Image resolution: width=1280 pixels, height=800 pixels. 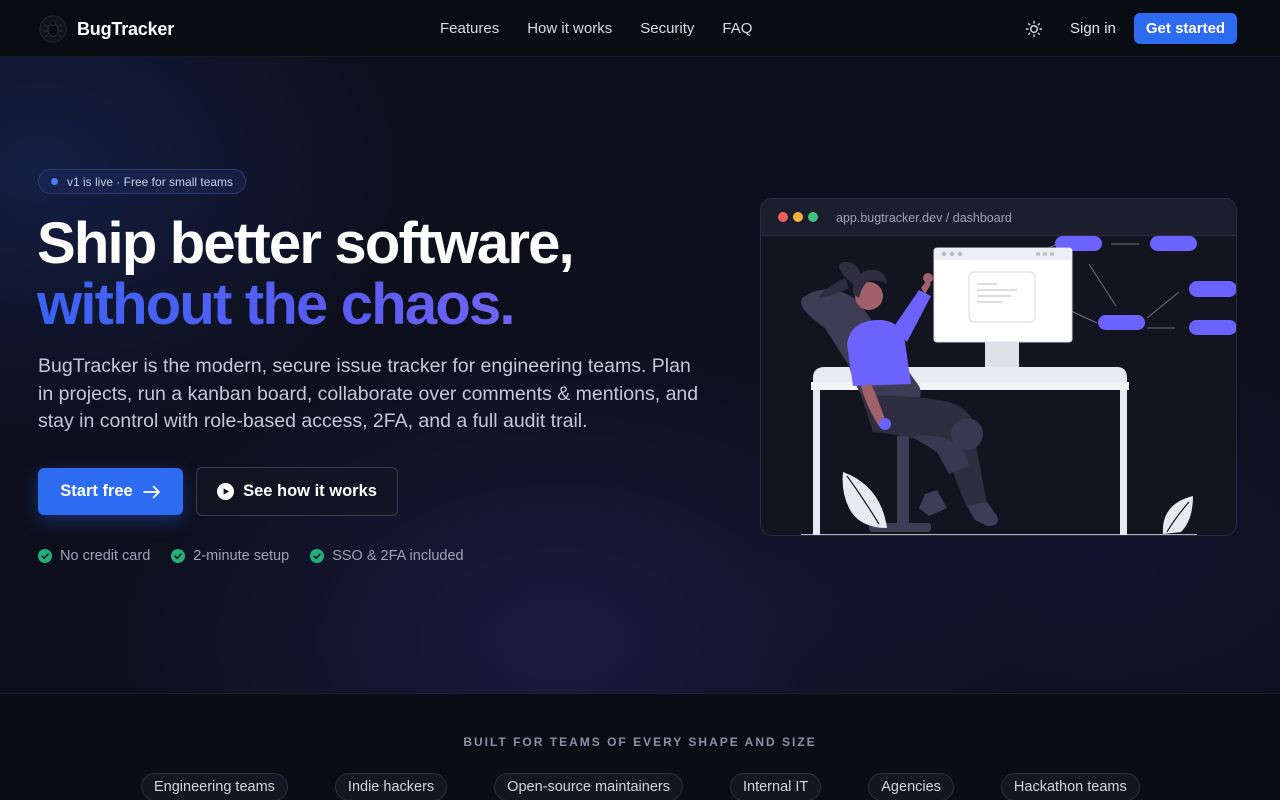 What do you see at coordinates (924, 218) in the screenshot?
I see `mockup-url: app.bugtracker.dev / dashboard` at bounding box center [924, 218].